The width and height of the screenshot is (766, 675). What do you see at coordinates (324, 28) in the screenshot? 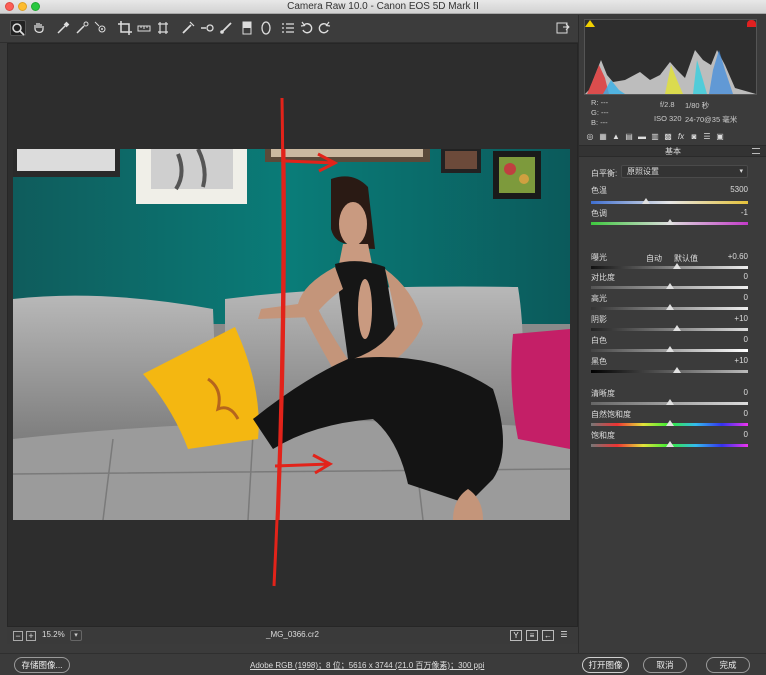
I see `rotate-cw-icon` at bounding box center [324, 28].